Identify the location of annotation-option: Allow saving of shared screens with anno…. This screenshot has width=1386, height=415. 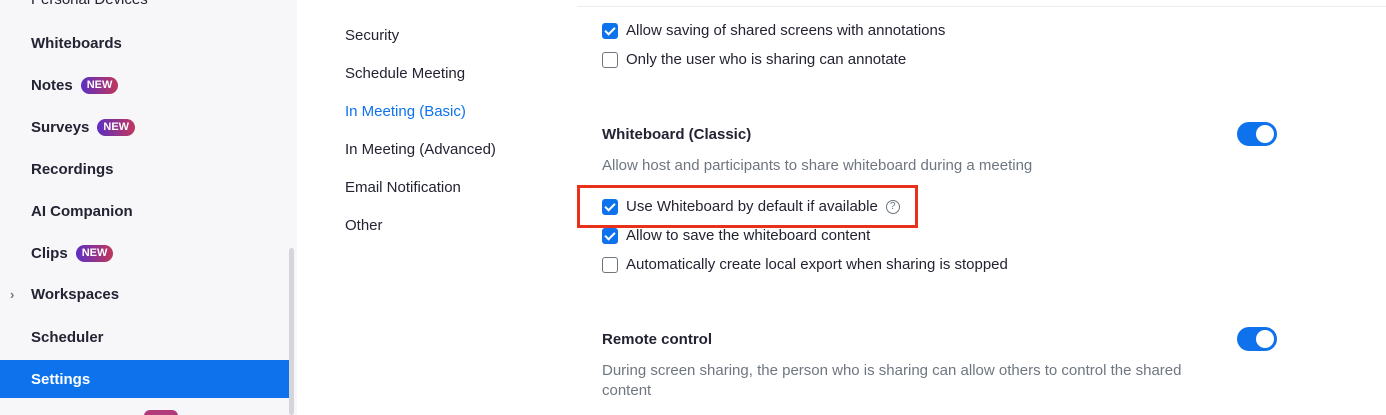
(773, 30).